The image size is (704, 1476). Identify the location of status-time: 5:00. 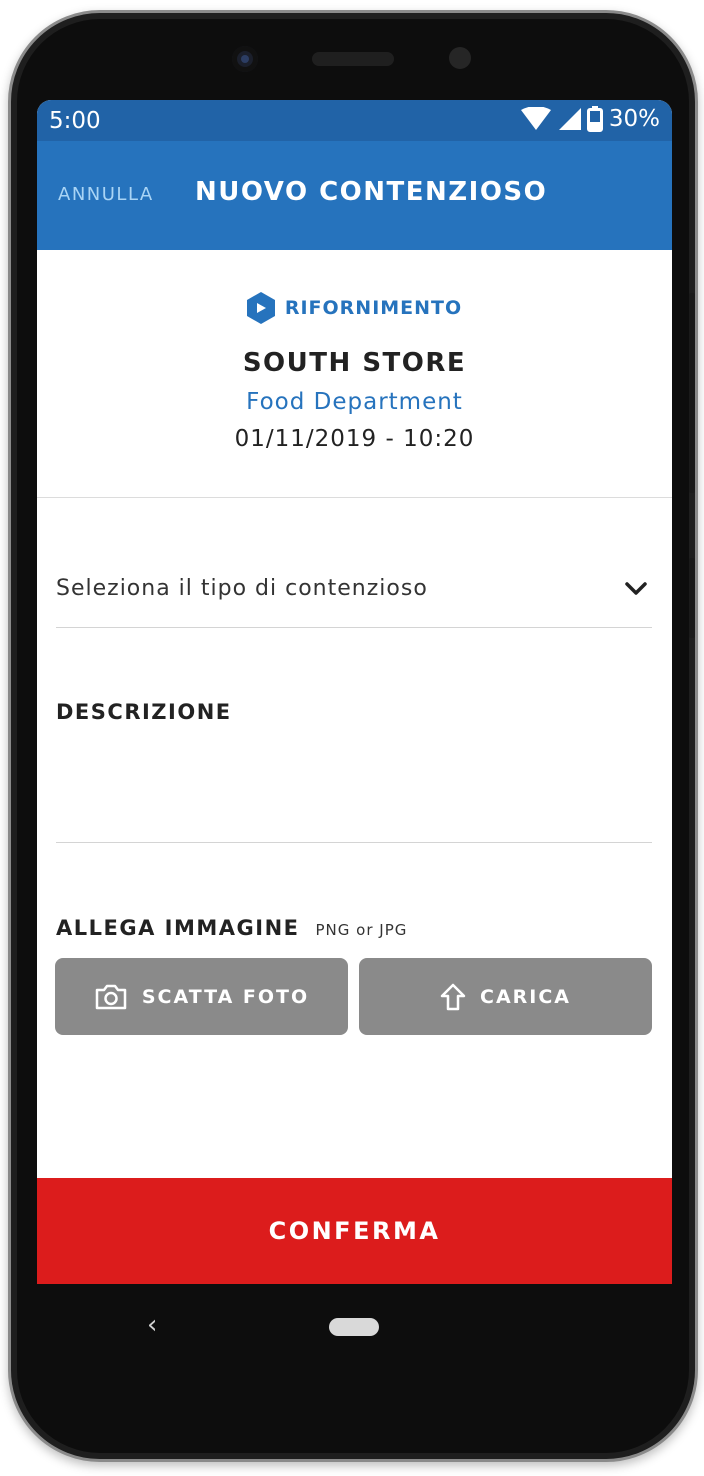
(75, 121).